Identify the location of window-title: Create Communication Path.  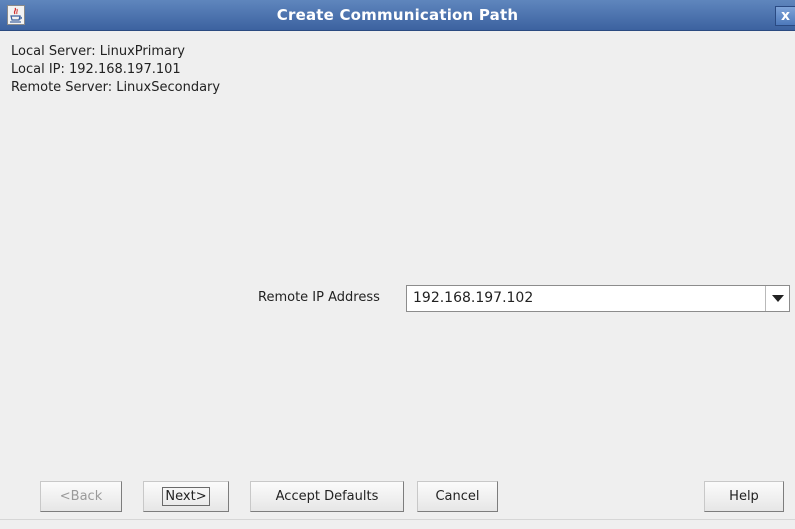
(397, 15).